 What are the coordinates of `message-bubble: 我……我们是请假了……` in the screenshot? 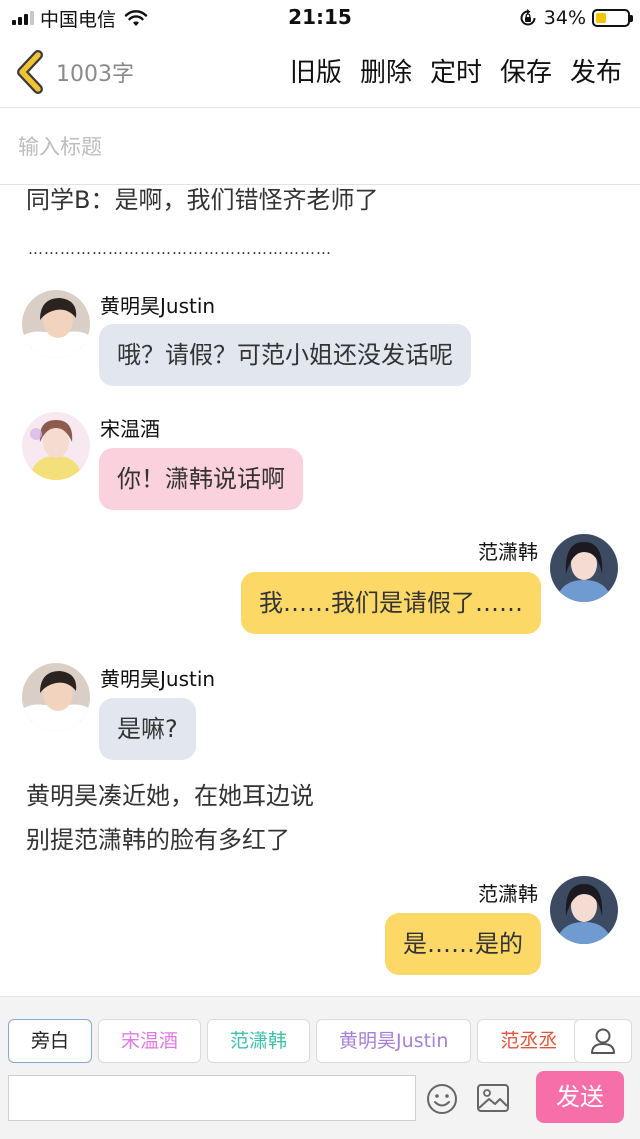 It's located at (391, 603).